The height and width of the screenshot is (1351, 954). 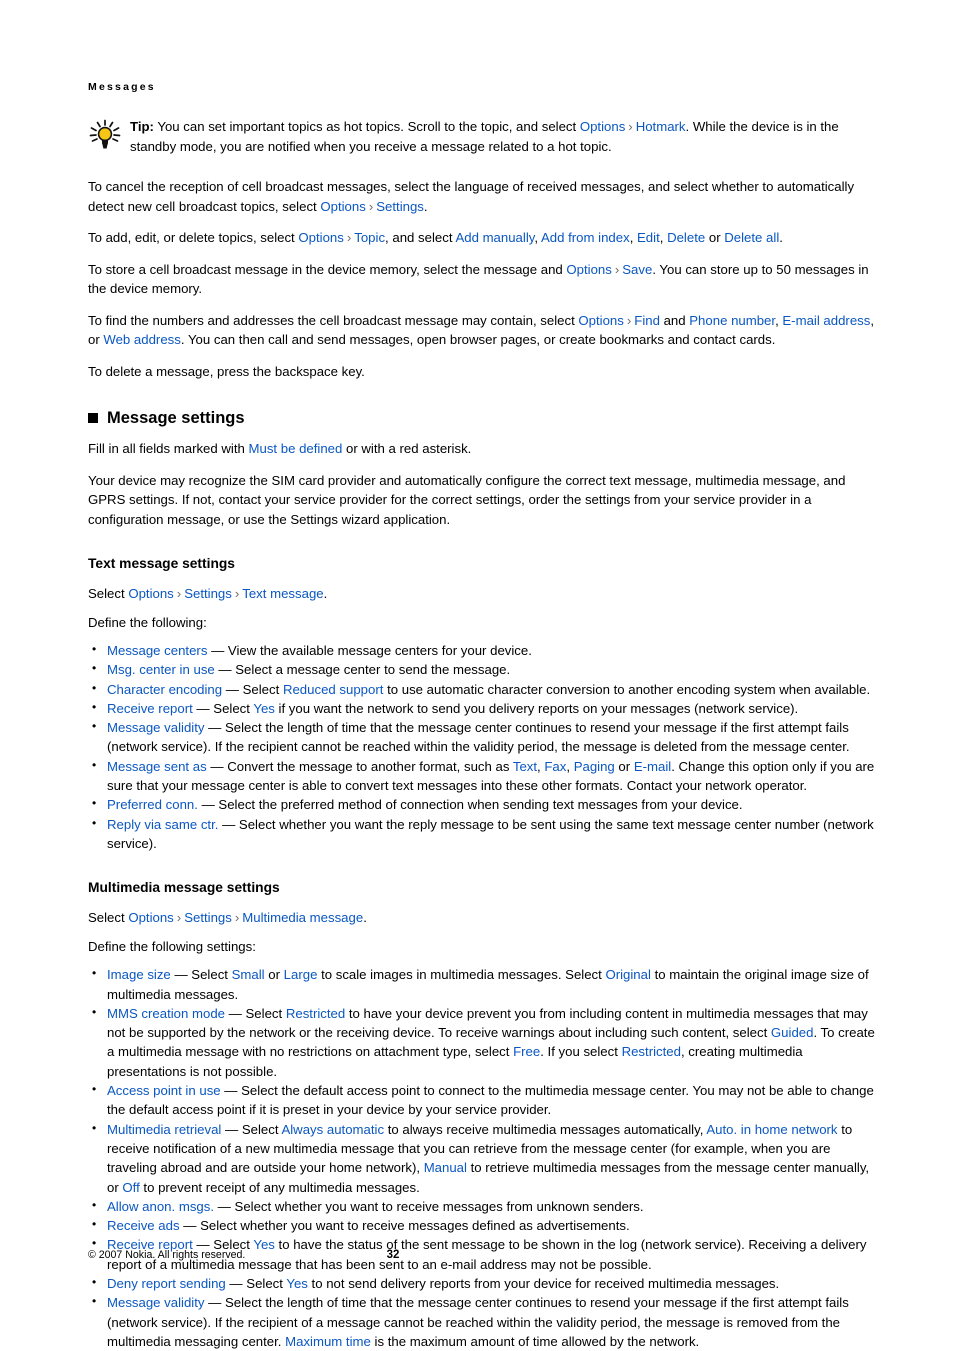 I want to click on link-hotmark: Hotmark, so click(x=661, y=126).